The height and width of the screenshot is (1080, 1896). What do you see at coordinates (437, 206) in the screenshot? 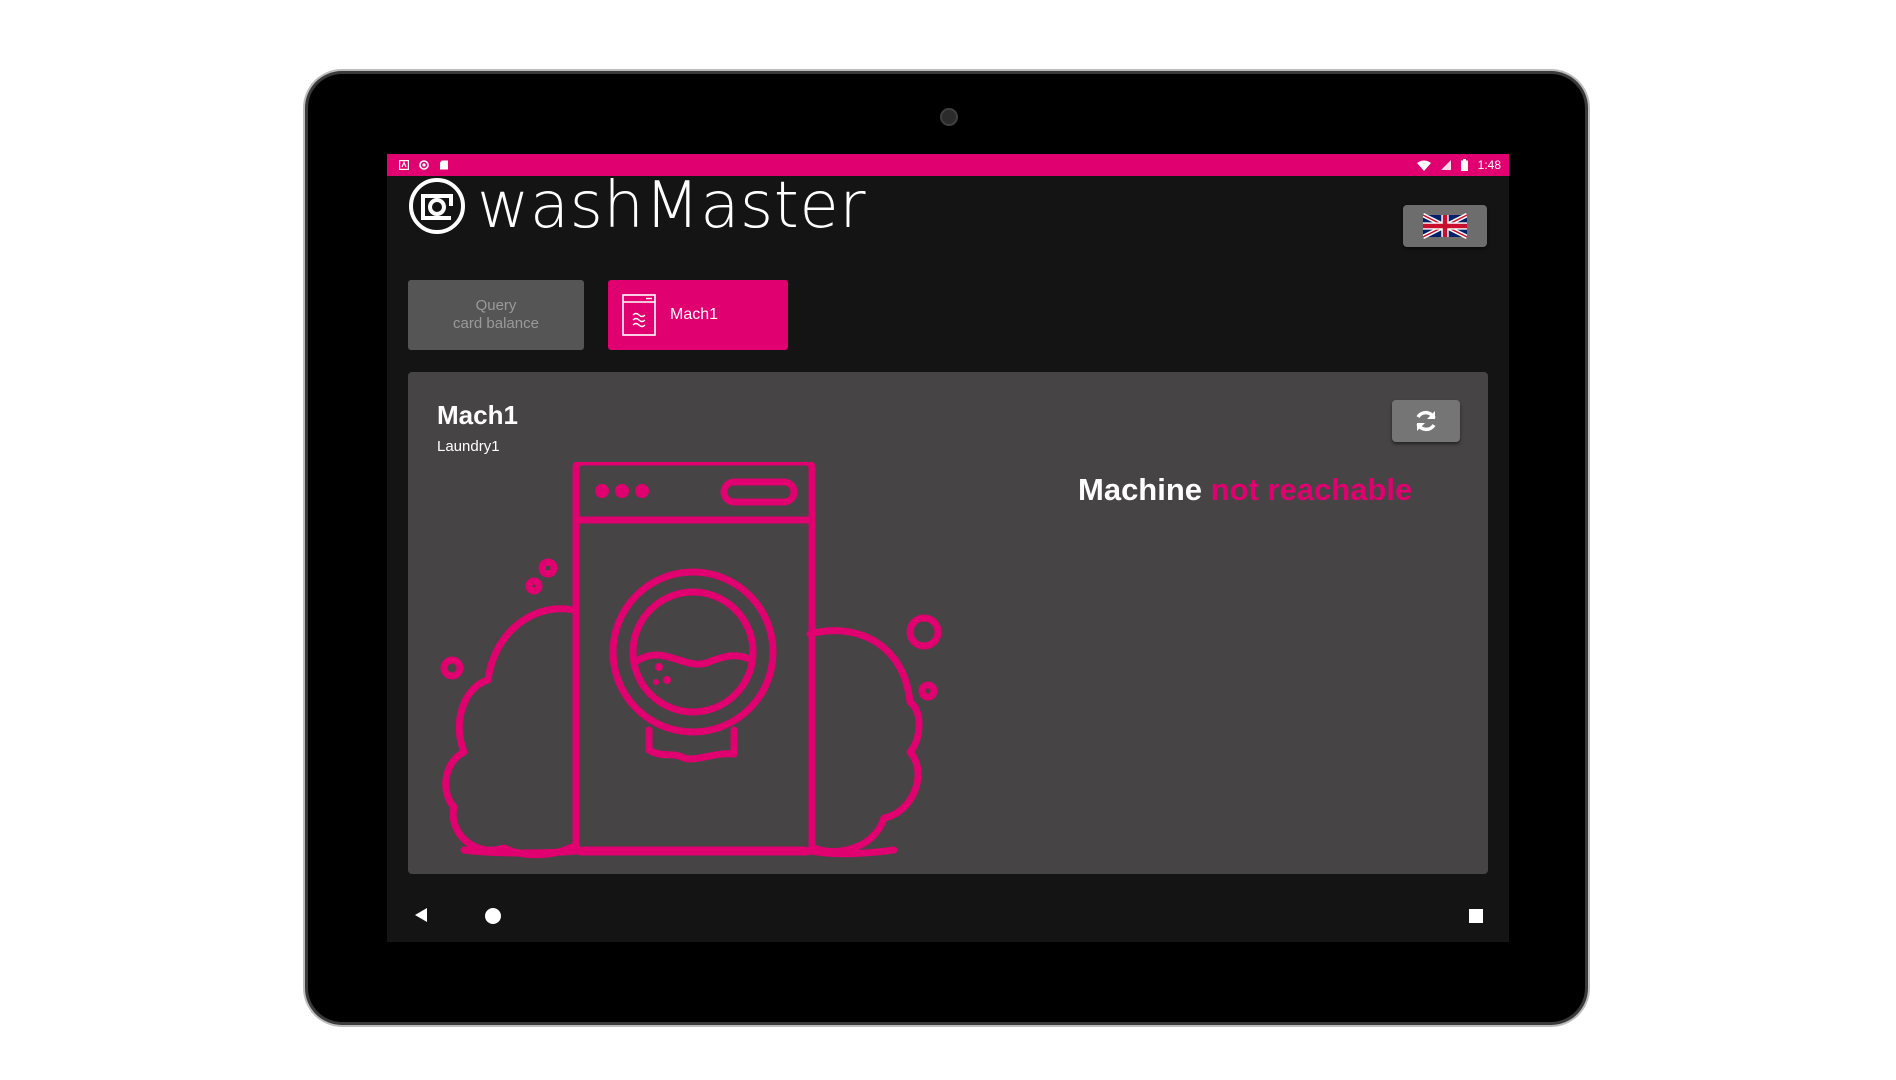
I see `washmaster-at-icon` at bounding box center [437, 206].